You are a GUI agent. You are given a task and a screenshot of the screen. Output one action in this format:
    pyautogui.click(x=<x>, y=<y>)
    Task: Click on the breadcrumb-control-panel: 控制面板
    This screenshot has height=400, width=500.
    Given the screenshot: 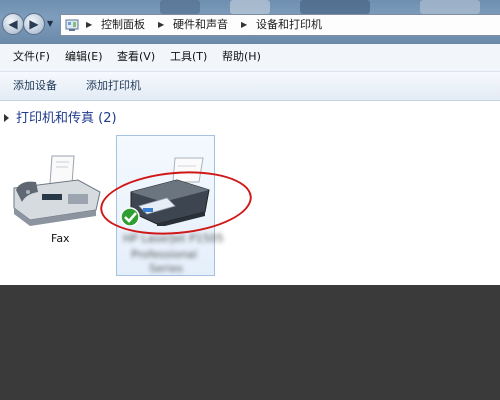 What is the action you would take?
    pyautogui.click(x=123, y=25)
    